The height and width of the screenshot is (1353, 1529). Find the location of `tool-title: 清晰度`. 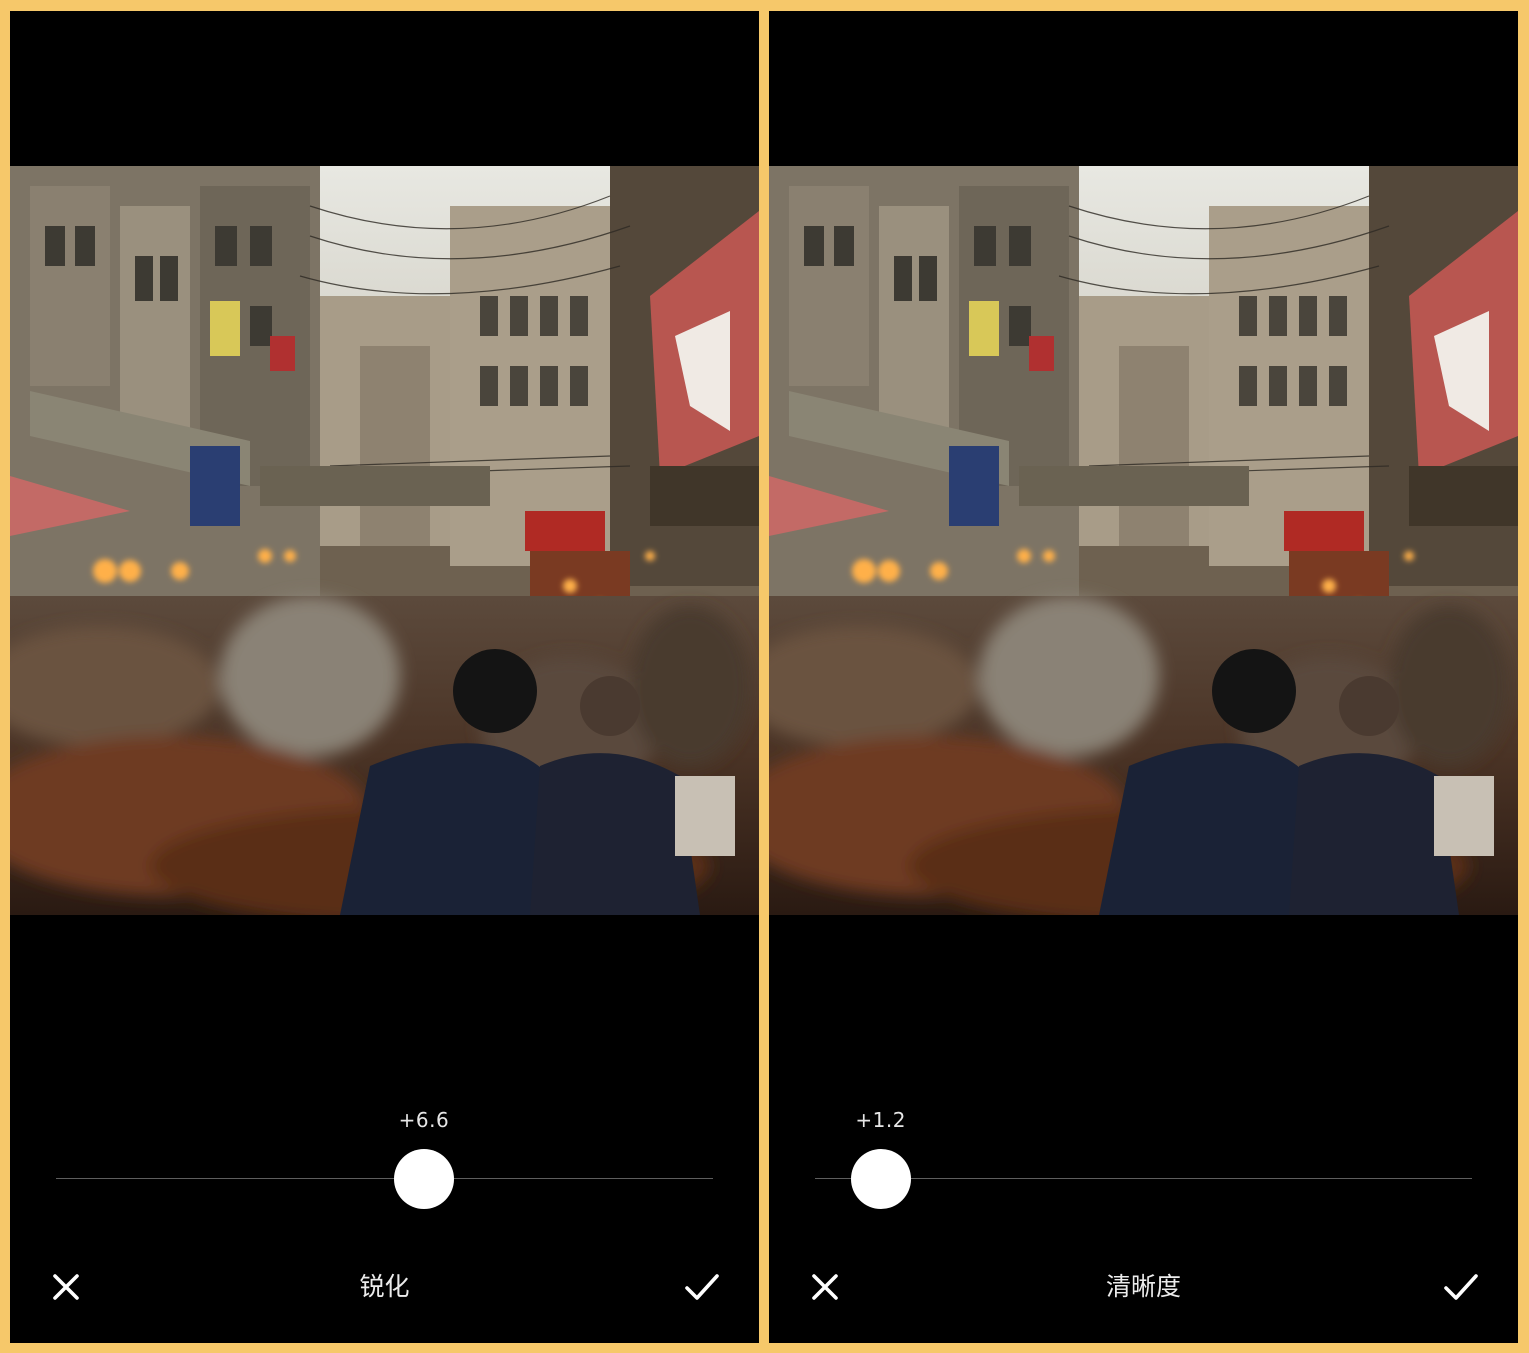

tool-title: 清晰度 is located at coordinates (1143, 1286).